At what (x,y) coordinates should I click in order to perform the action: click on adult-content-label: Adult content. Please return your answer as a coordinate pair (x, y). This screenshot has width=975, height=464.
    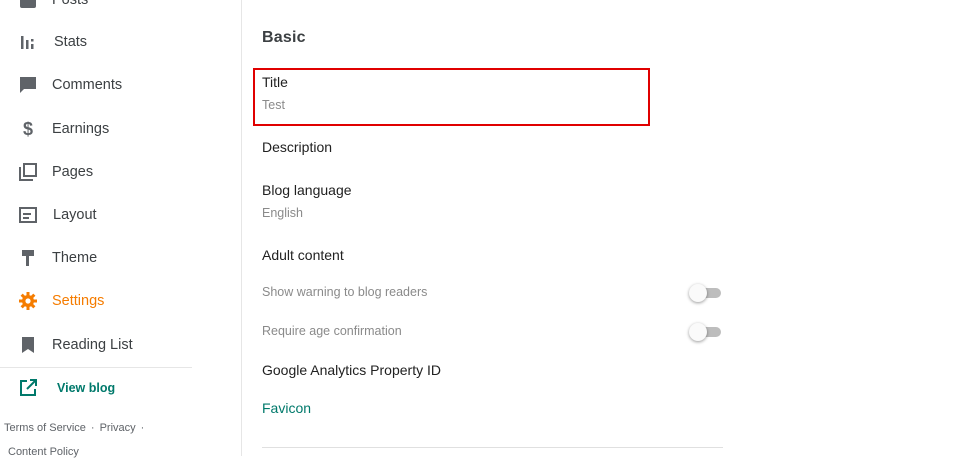
    Looking at the image, I should click on (303, 255).